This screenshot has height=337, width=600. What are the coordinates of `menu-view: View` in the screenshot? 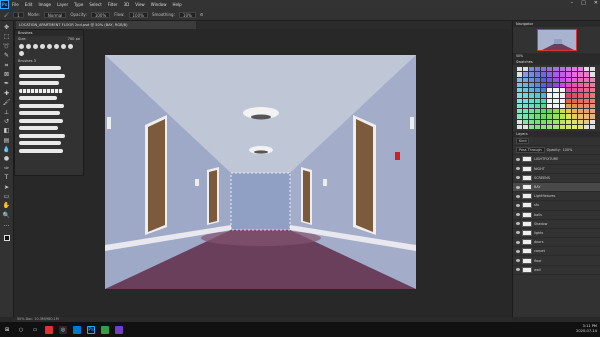 It's located at (140, 4).